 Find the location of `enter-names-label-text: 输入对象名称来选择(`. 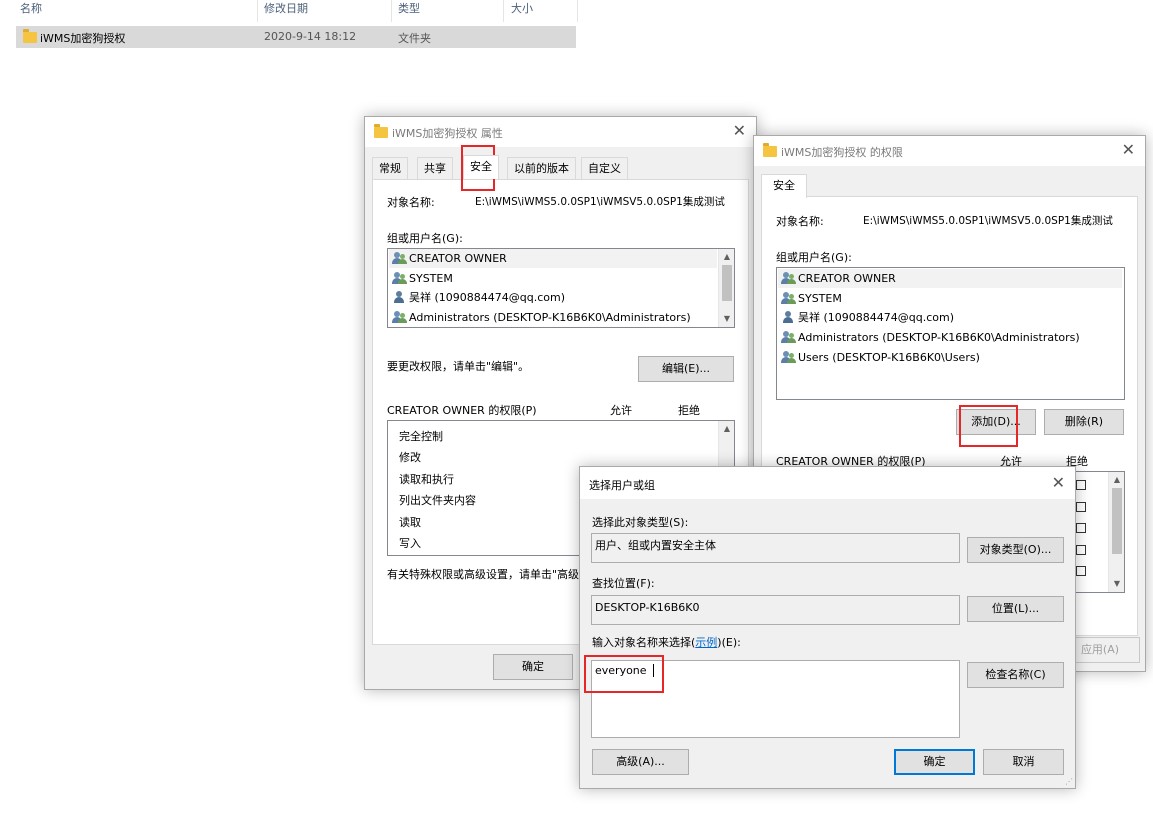

enter-names-label-text: 输入对象名称来选择( is located at coordinates (644, 642).